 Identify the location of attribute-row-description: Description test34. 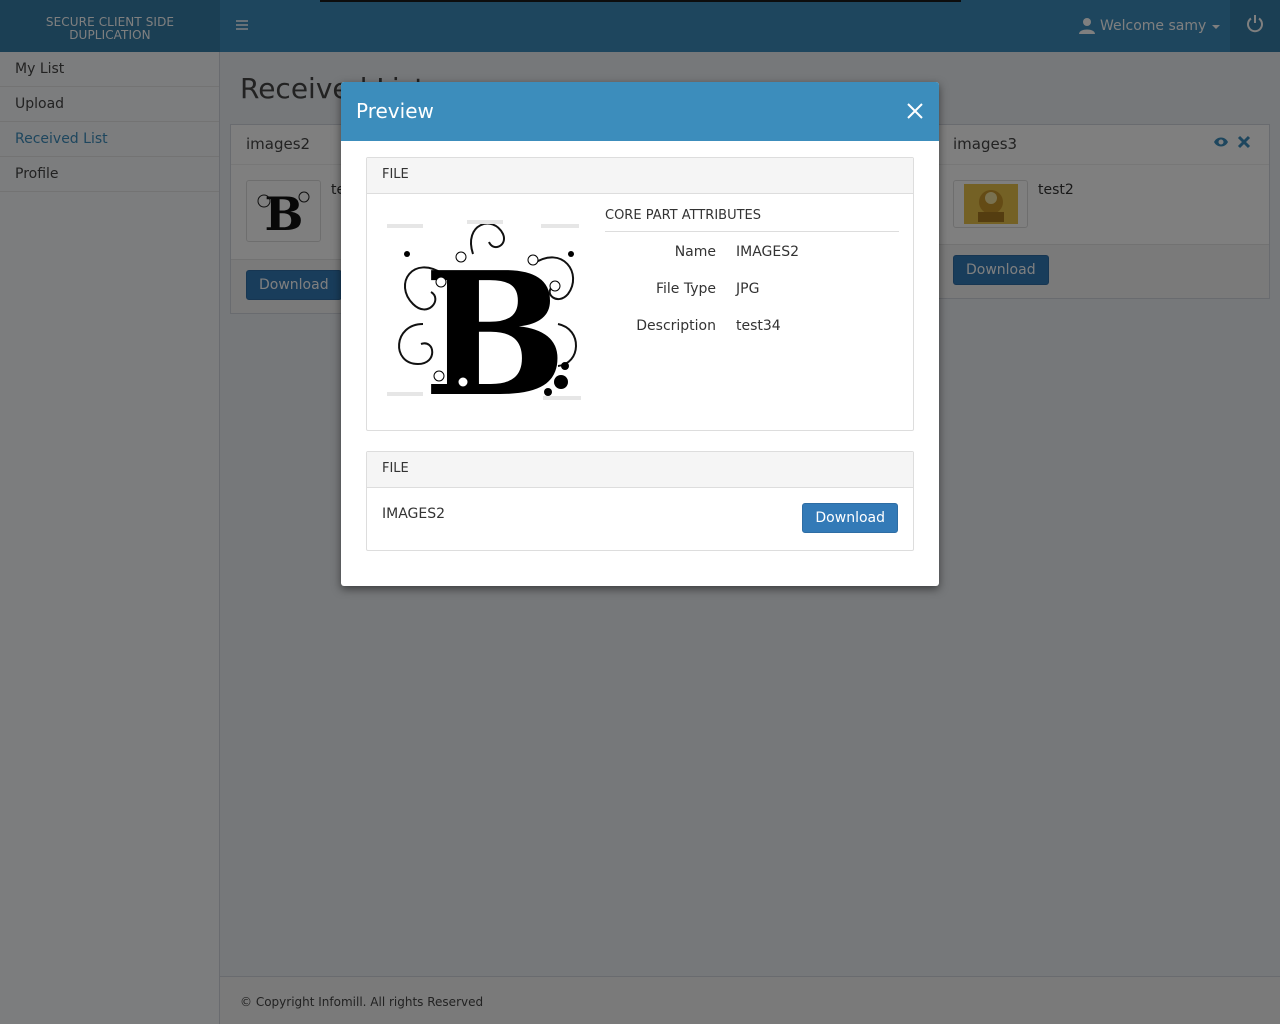
(752, 326).